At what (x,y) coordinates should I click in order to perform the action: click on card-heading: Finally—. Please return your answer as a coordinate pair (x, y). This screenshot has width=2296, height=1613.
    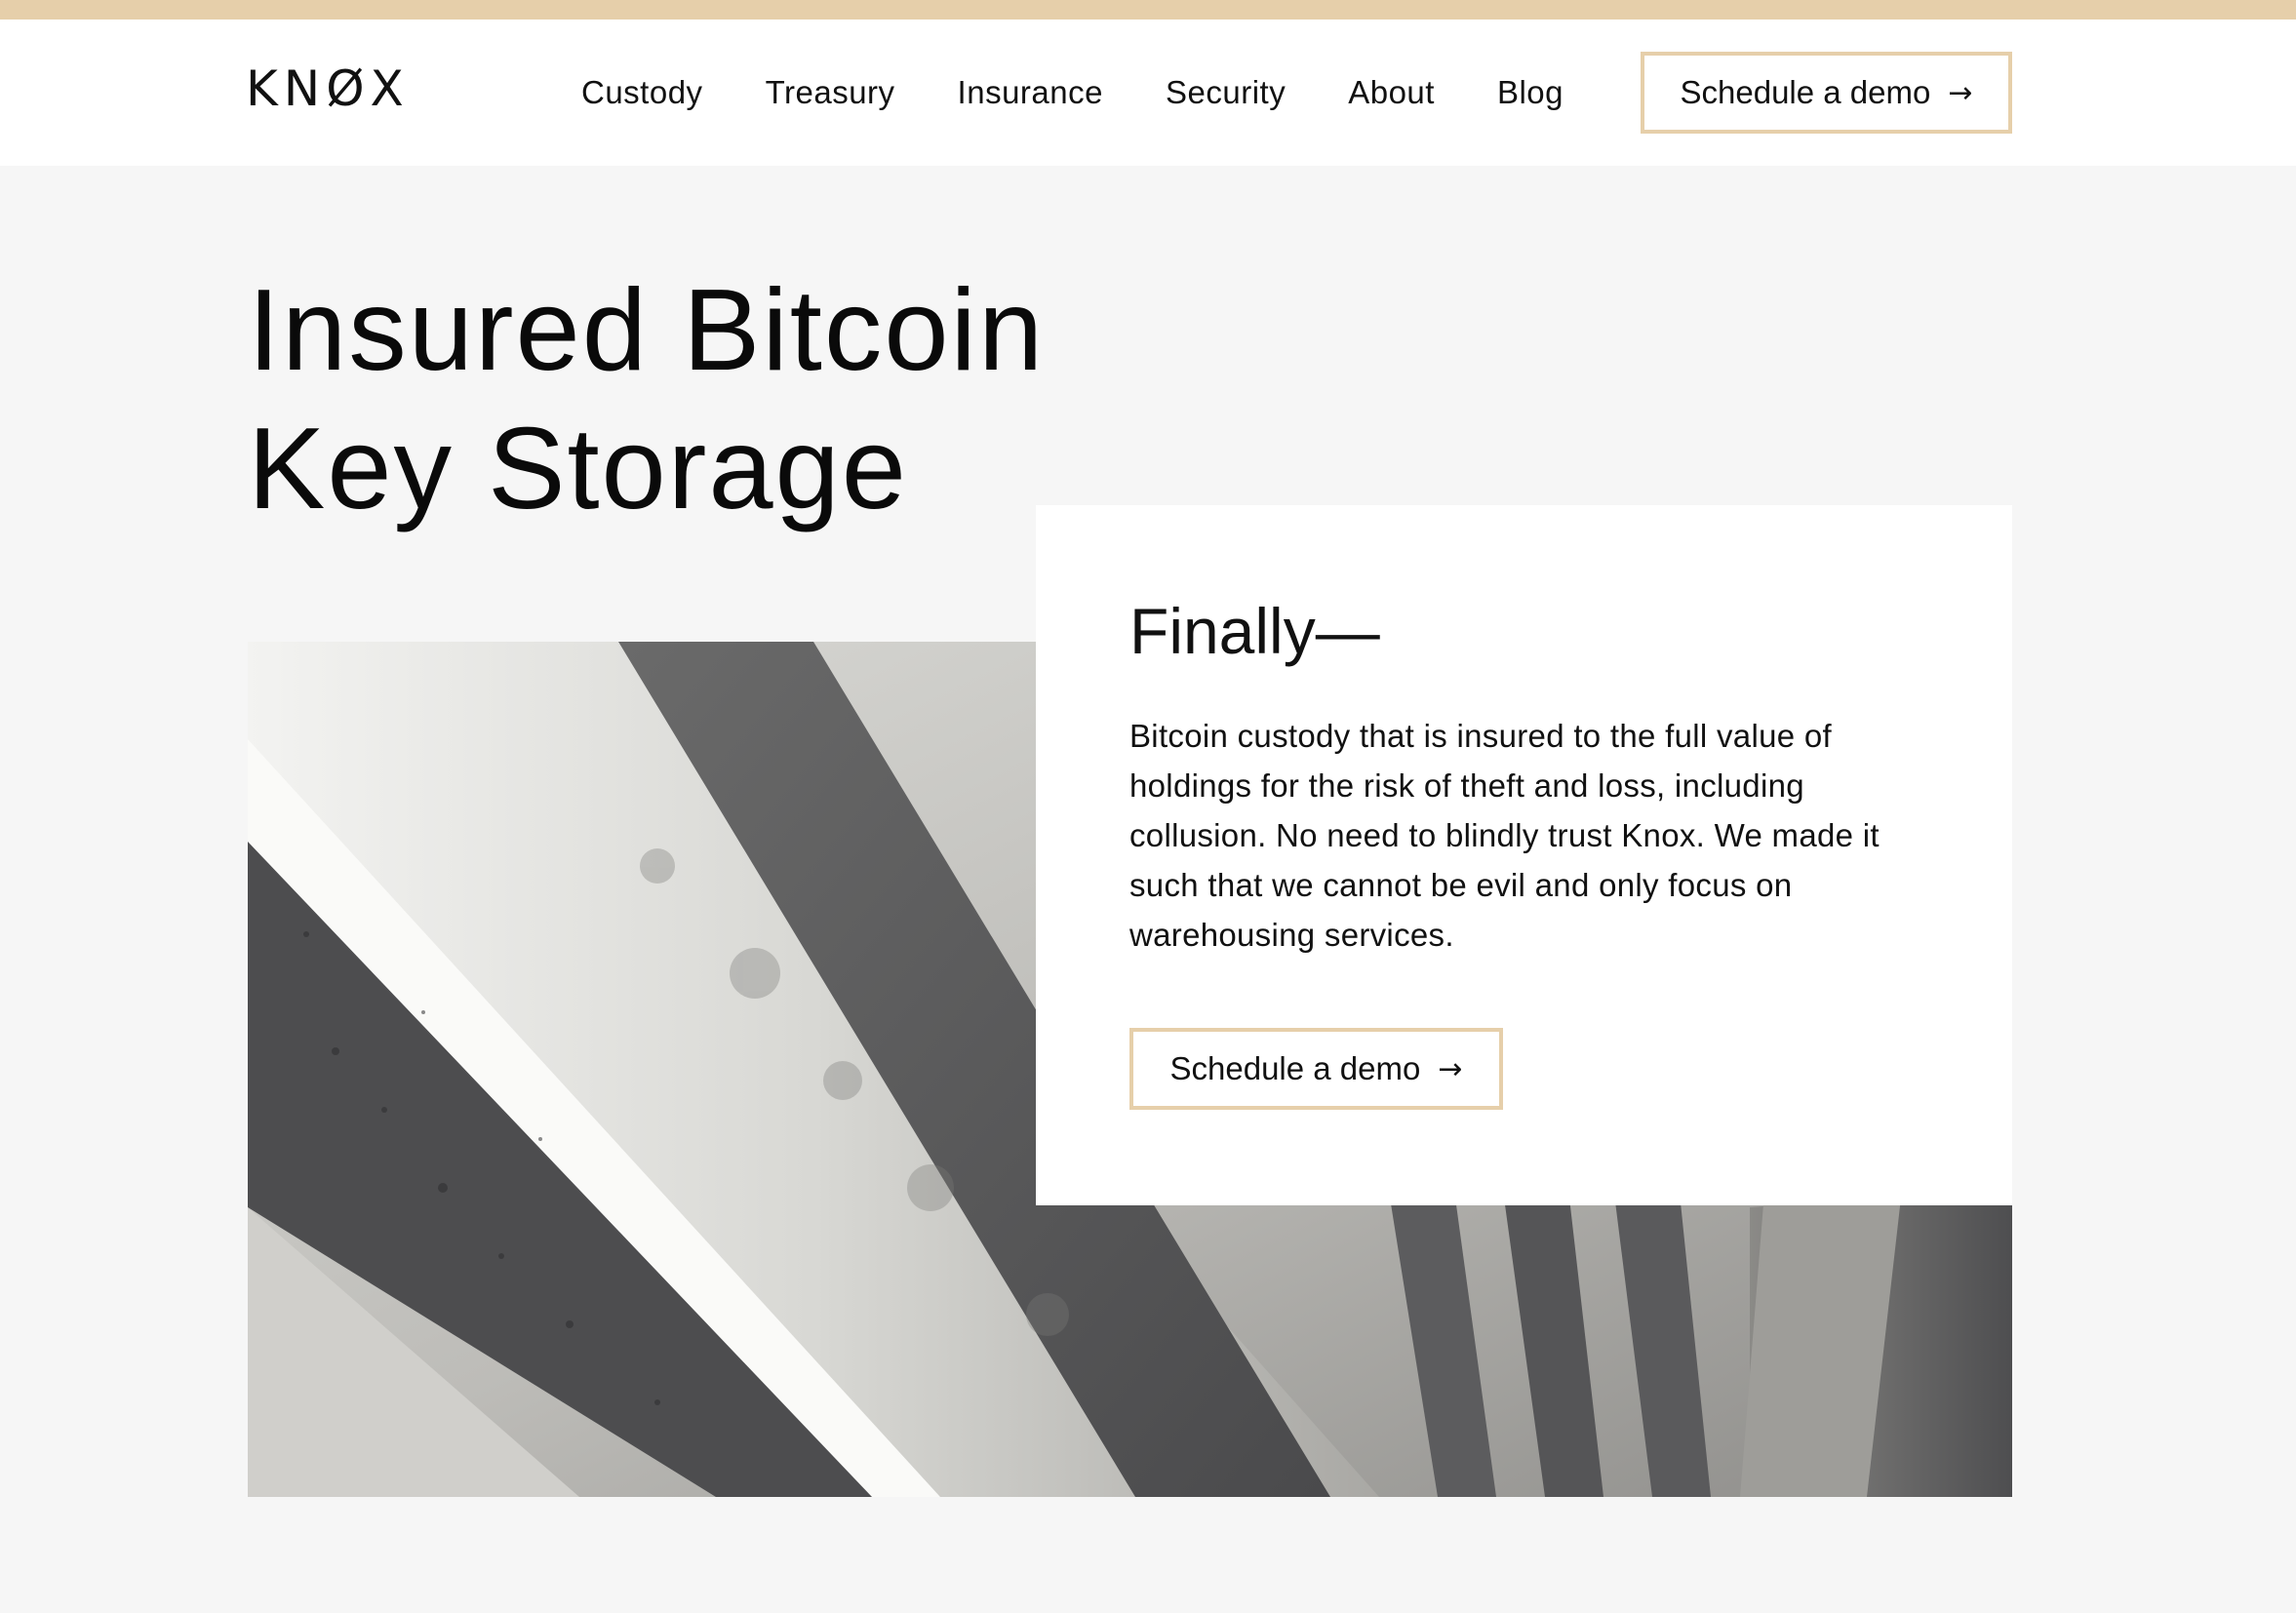
    Looking at the image, I should click on (1254, 631).